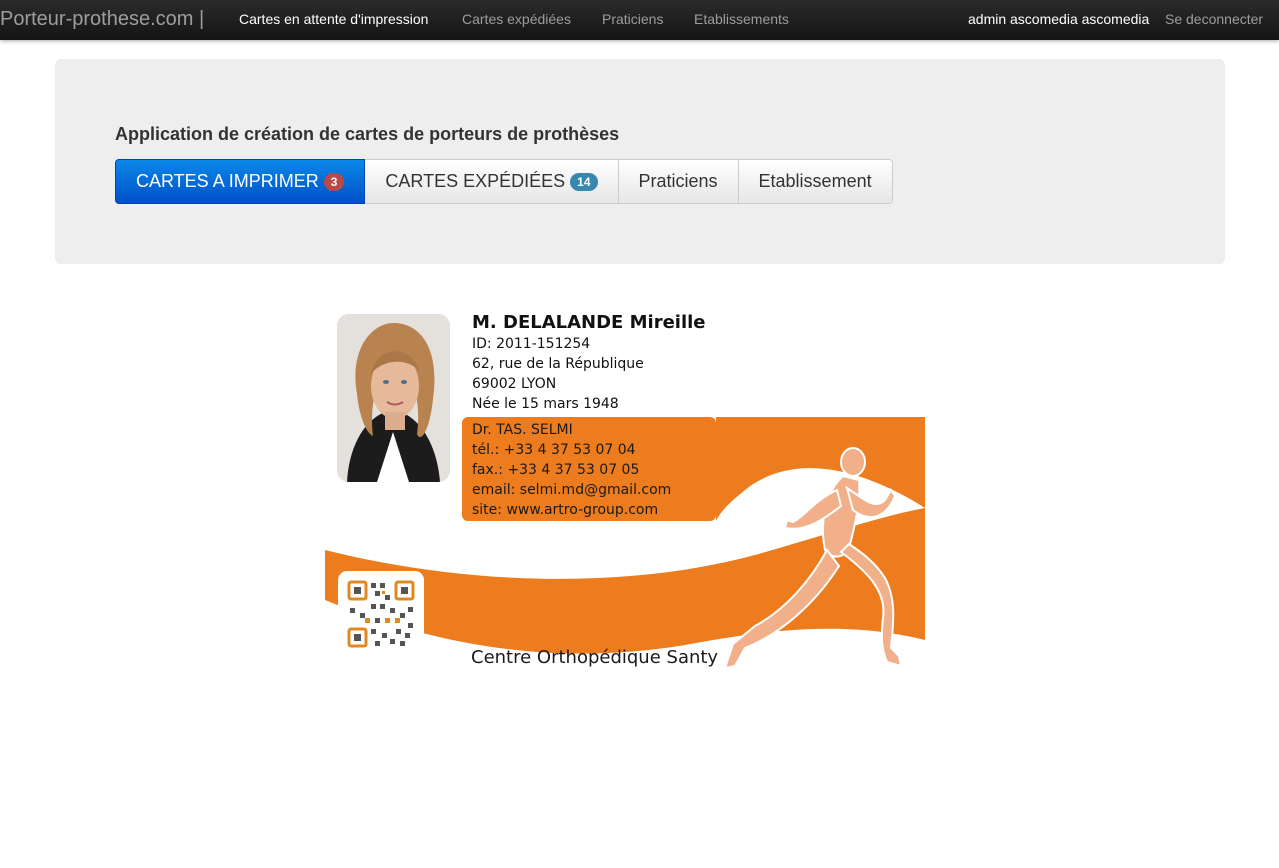 The width and height of the screenshot is (1279, 868). What do you see at coordinates (813, 558) in the screenshot?
I see `runner-illustration-icon` at bounding box center [813, 558].